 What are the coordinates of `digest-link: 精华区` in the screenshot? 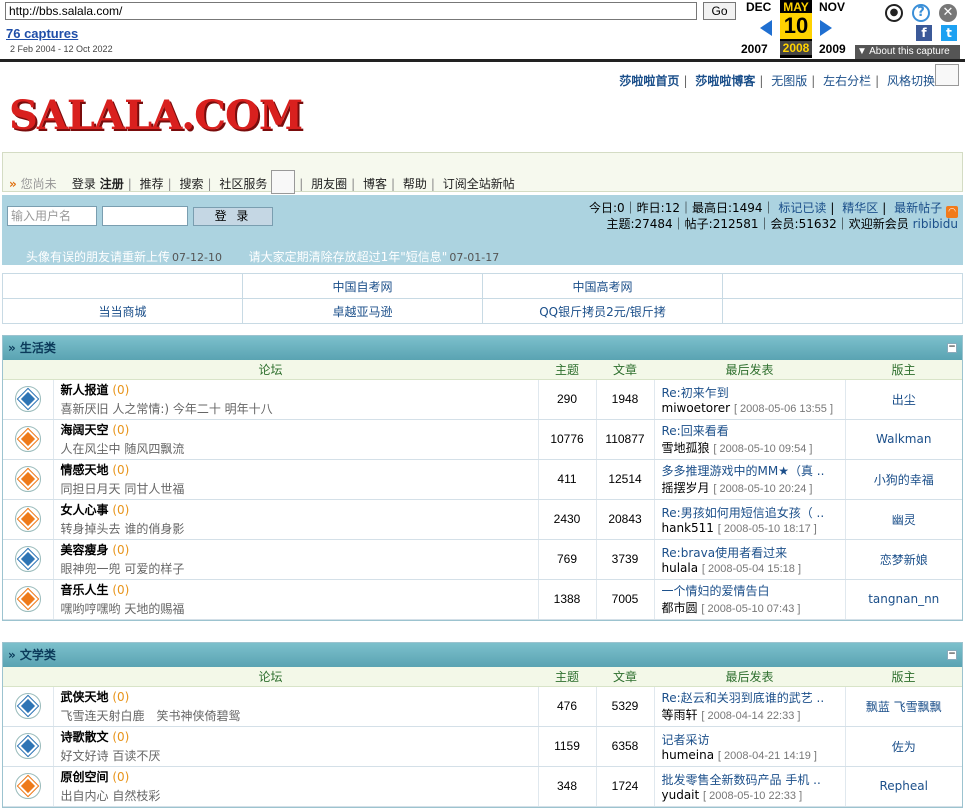 It's located at (860, 208).